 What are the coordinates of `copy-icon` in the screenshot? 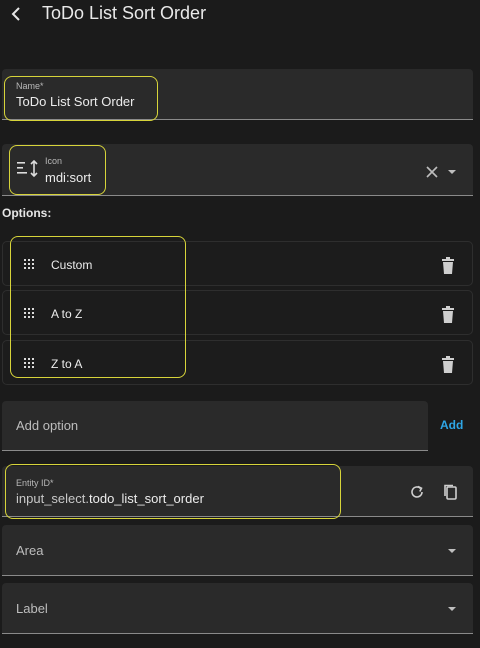 It's located at (450, 492).